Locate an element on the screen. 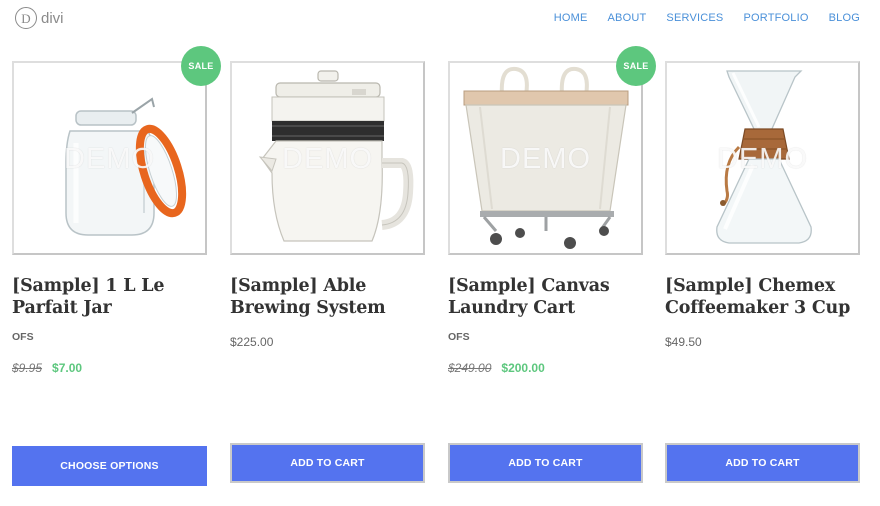 This screenshot has height=506, width=880. sale-price: $200.00 is located at coordinates (523, 368).